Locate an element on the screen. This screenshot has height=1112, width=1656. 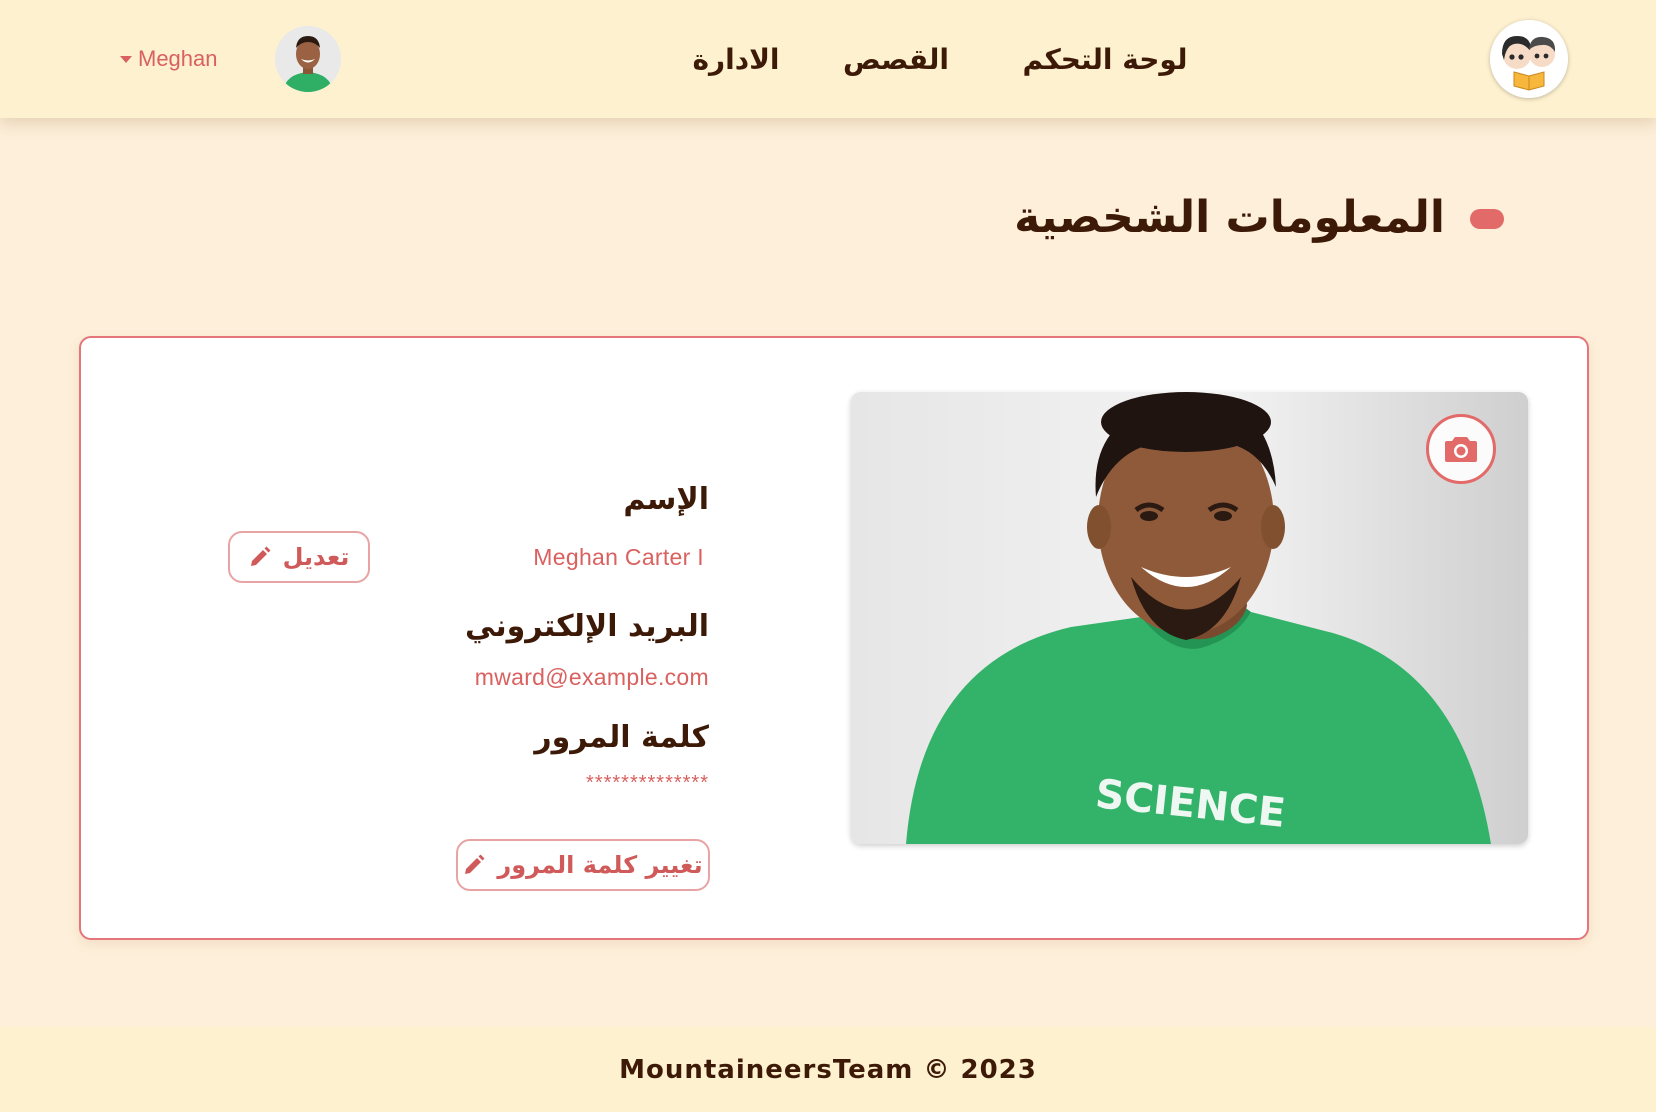
app-logo is located at coordinates (1529, 59).